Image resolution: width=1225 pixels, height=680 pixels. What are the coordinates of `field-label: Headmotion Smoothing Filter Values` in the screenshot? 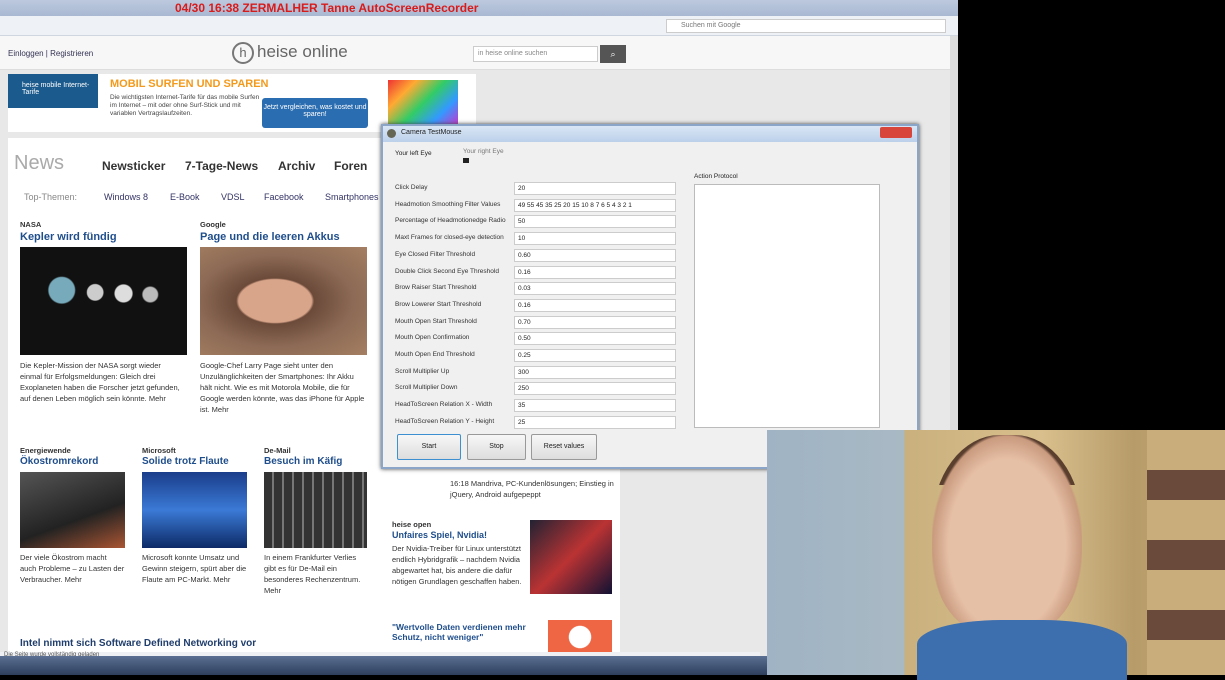 It's located at (448, 204).